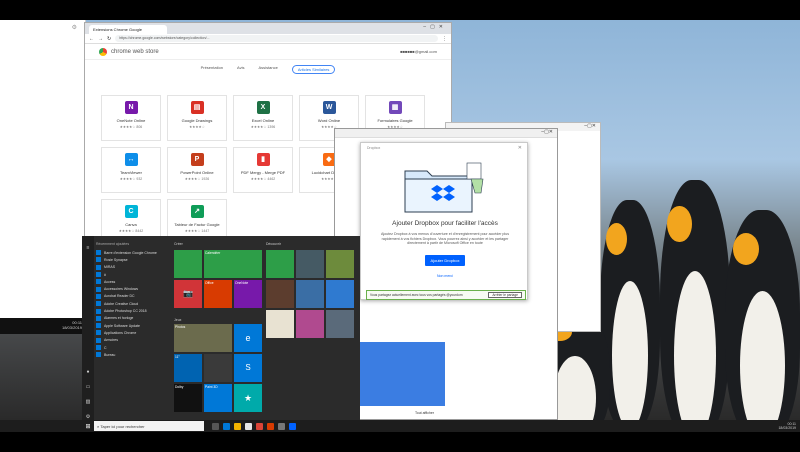  What do you see at coordinates (218, 398) in the screenshot?
I see `tile-paint3d: Paint 3D` at bounding box center [218, 398].